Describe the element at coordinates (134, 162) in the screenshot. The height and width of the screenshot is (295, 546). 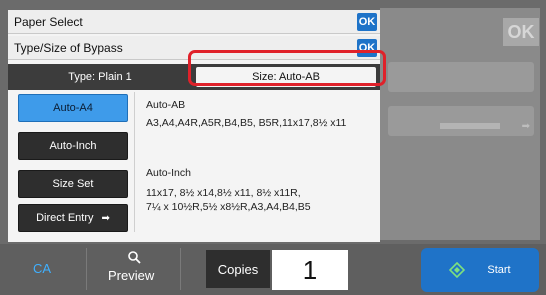
I see `column-divider` at that location.